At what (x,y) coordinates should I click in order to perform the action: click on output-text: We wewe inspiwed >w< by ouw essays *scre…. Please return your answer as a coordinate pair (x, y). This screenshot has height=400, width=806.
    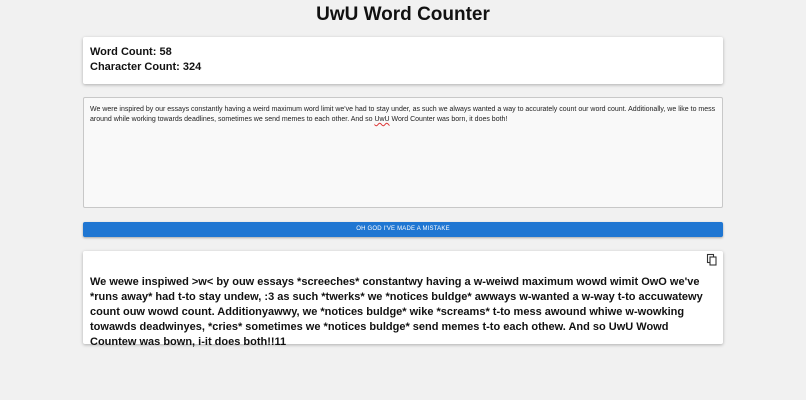
    Looking at the image, I should click on (396, 312).